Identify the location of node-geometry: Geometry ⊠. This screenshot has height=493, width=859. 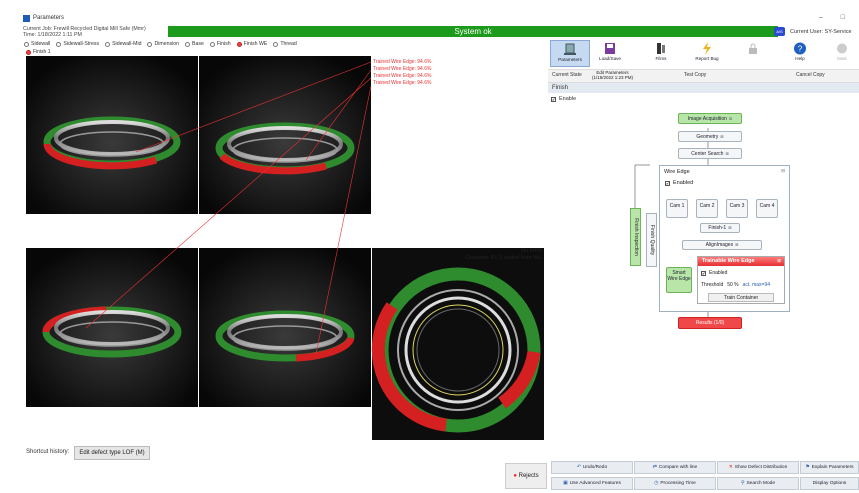
(710, 136).